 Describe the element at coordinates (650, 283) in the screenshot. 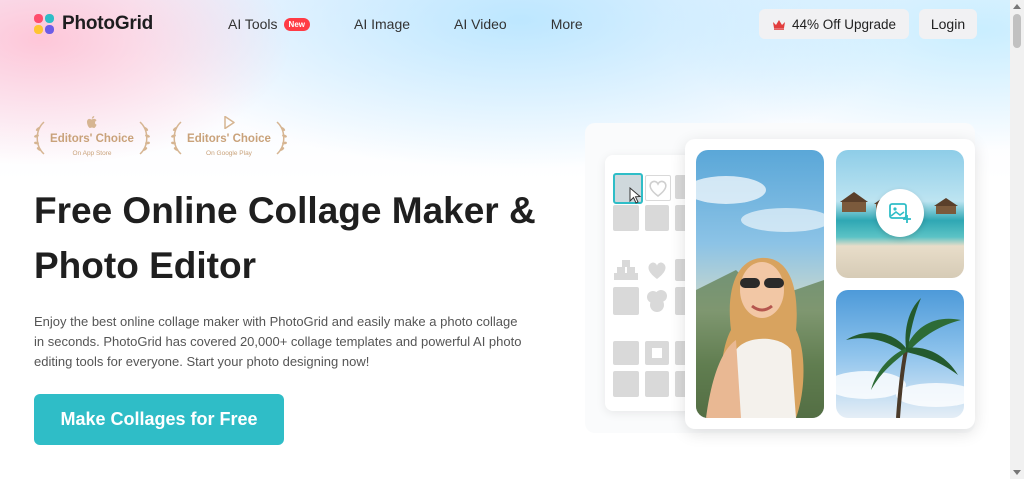

I see `template-panel` at that location.